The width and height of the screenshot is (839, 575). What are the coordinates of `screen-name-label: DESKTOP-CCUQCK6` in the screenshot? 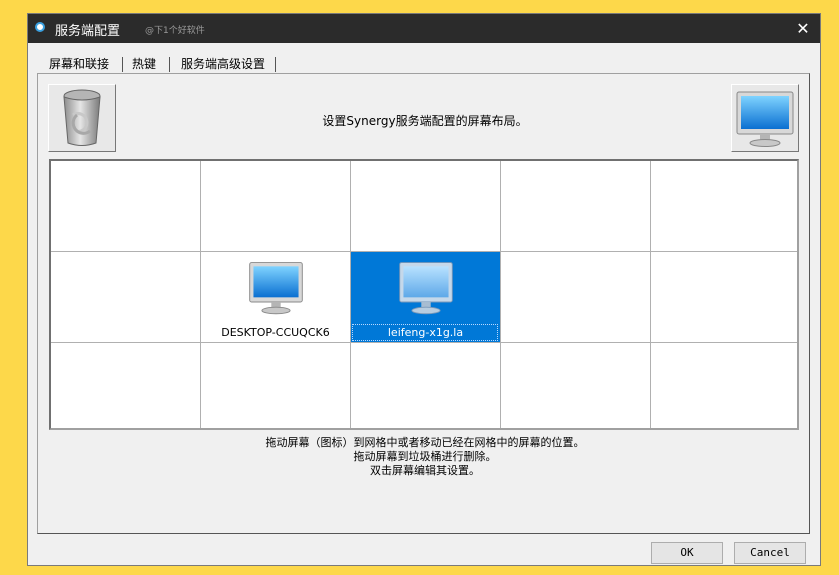 It's located at (275, 332).